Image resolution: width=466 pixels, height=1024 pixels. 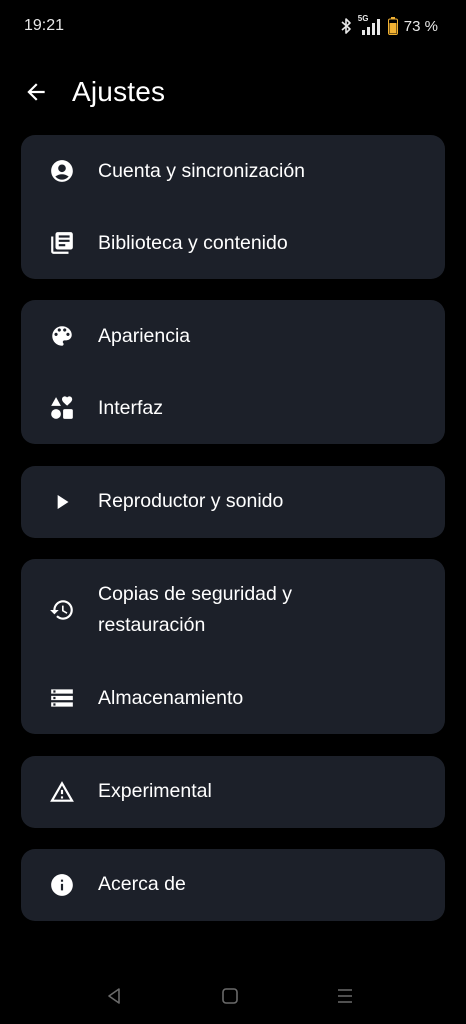 What do you see at coordinates (191, 501) in the screenshot?
I see `setting-label: Reproductor y sonido` at bounding box center [191, 501].